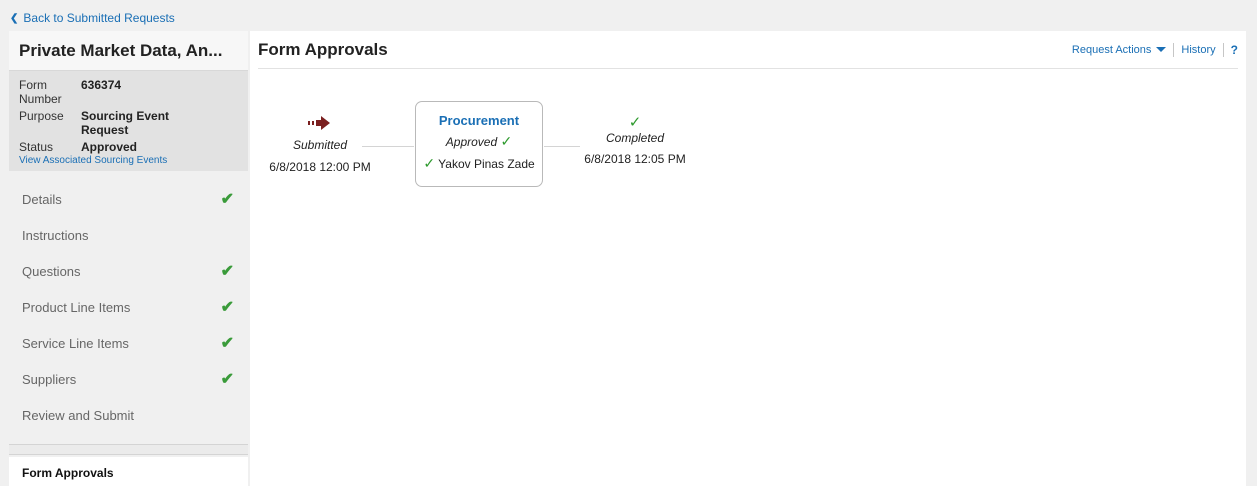  I want to click on sidebar-item-questions: Questions ✔, so click(128, 271).